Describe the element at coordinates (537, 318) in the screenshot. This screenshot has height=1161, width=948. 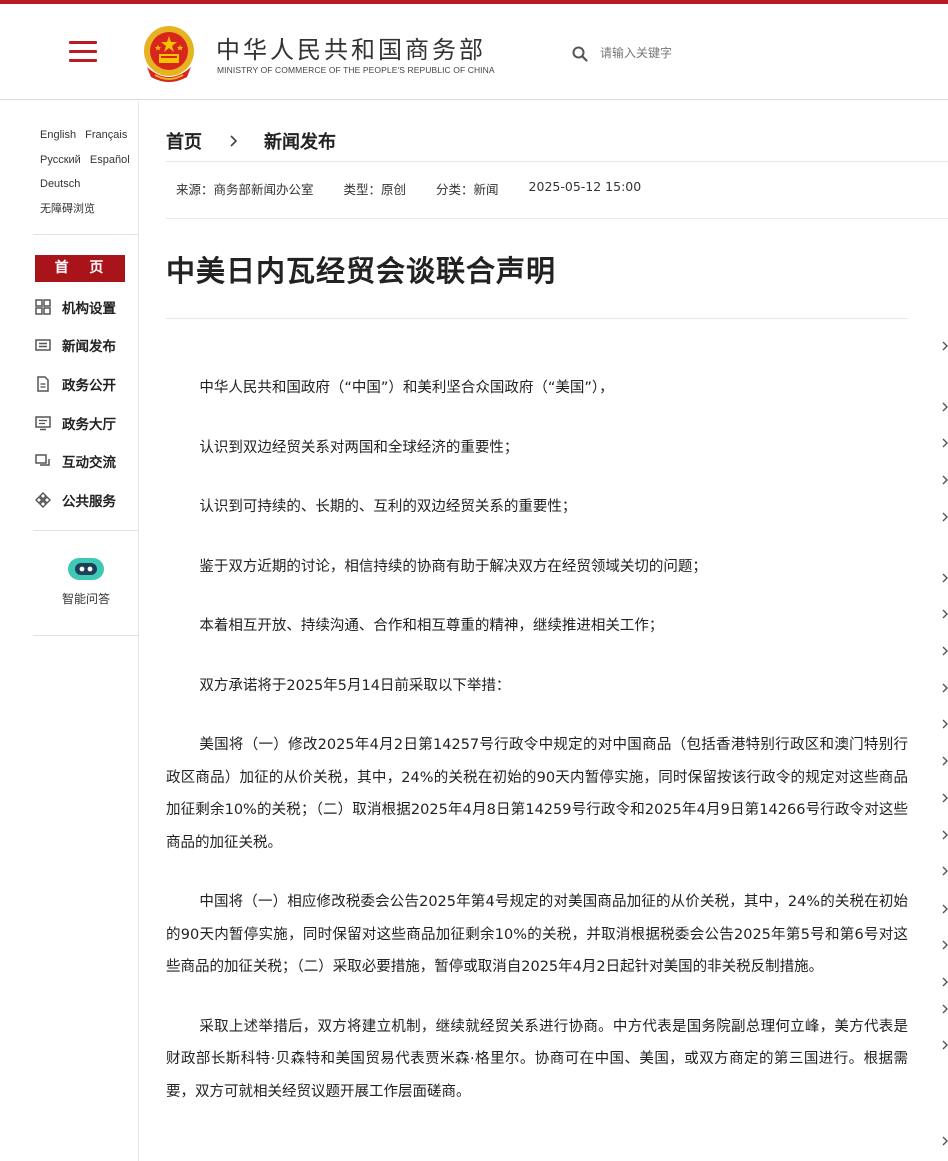
I see `title-divider` at that location.